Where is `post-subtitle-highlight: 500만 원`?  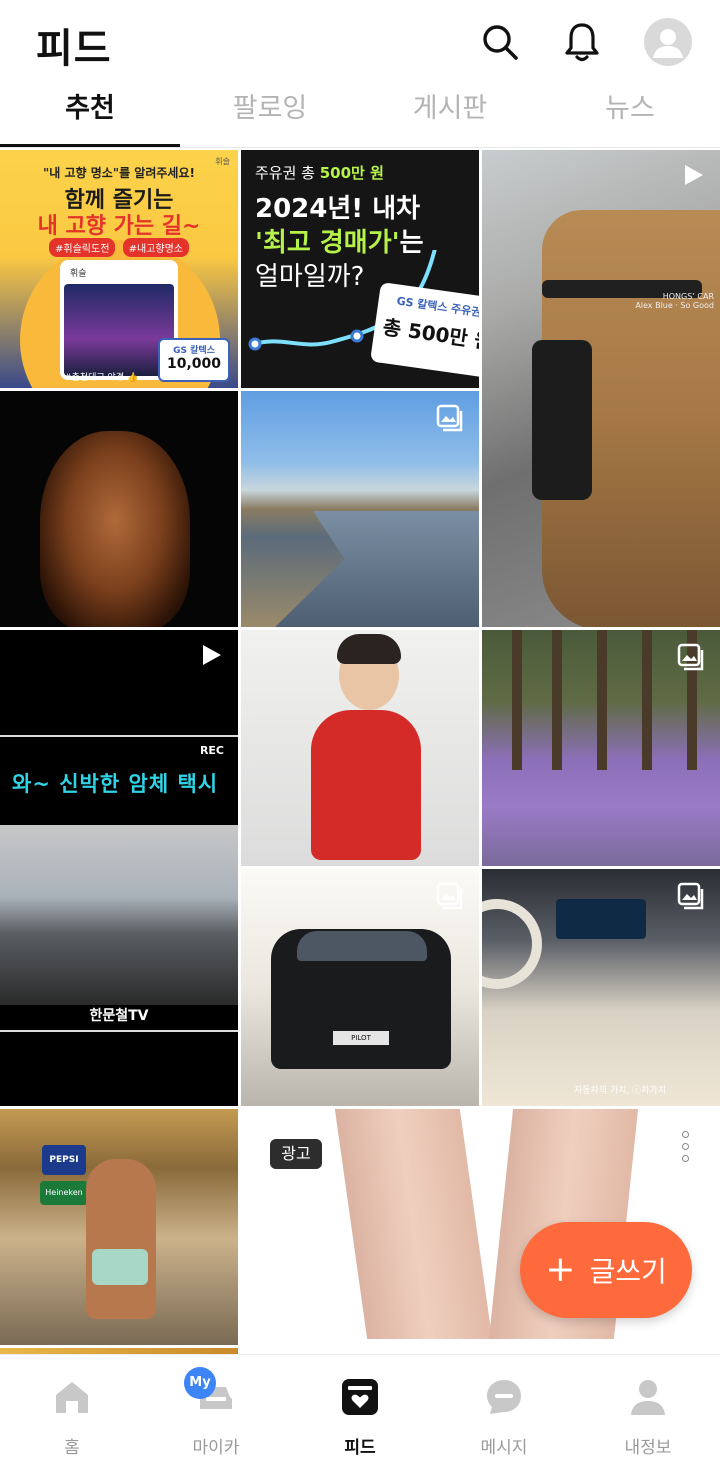 post-subtitle-highlight: 500만 원 is located at coordinates (351, 173).